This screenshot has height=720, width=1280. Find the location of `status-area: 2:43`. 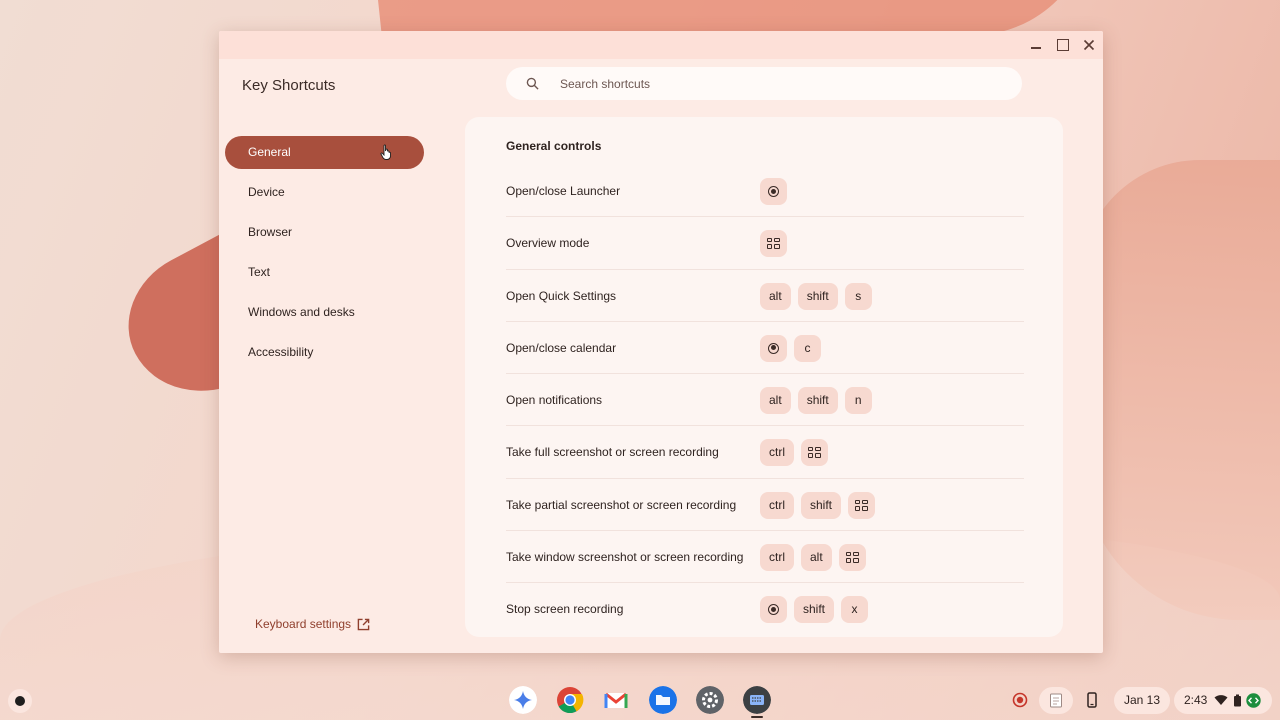

status-area: 2:43 is located at coordinates (1223, 700).